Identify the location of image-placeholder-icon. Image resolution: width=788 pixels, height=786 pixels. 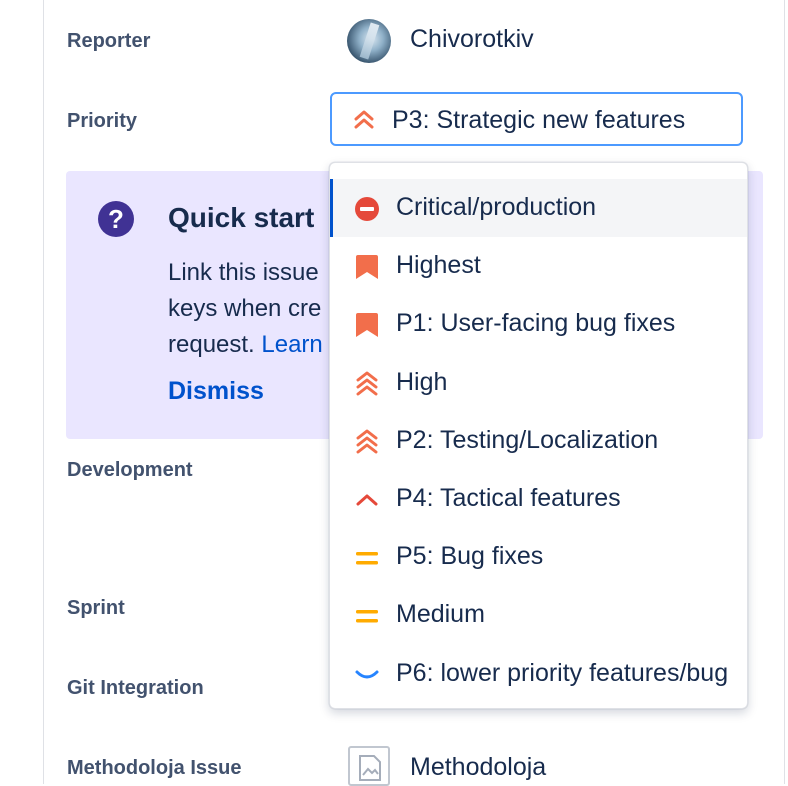
(369, 766).